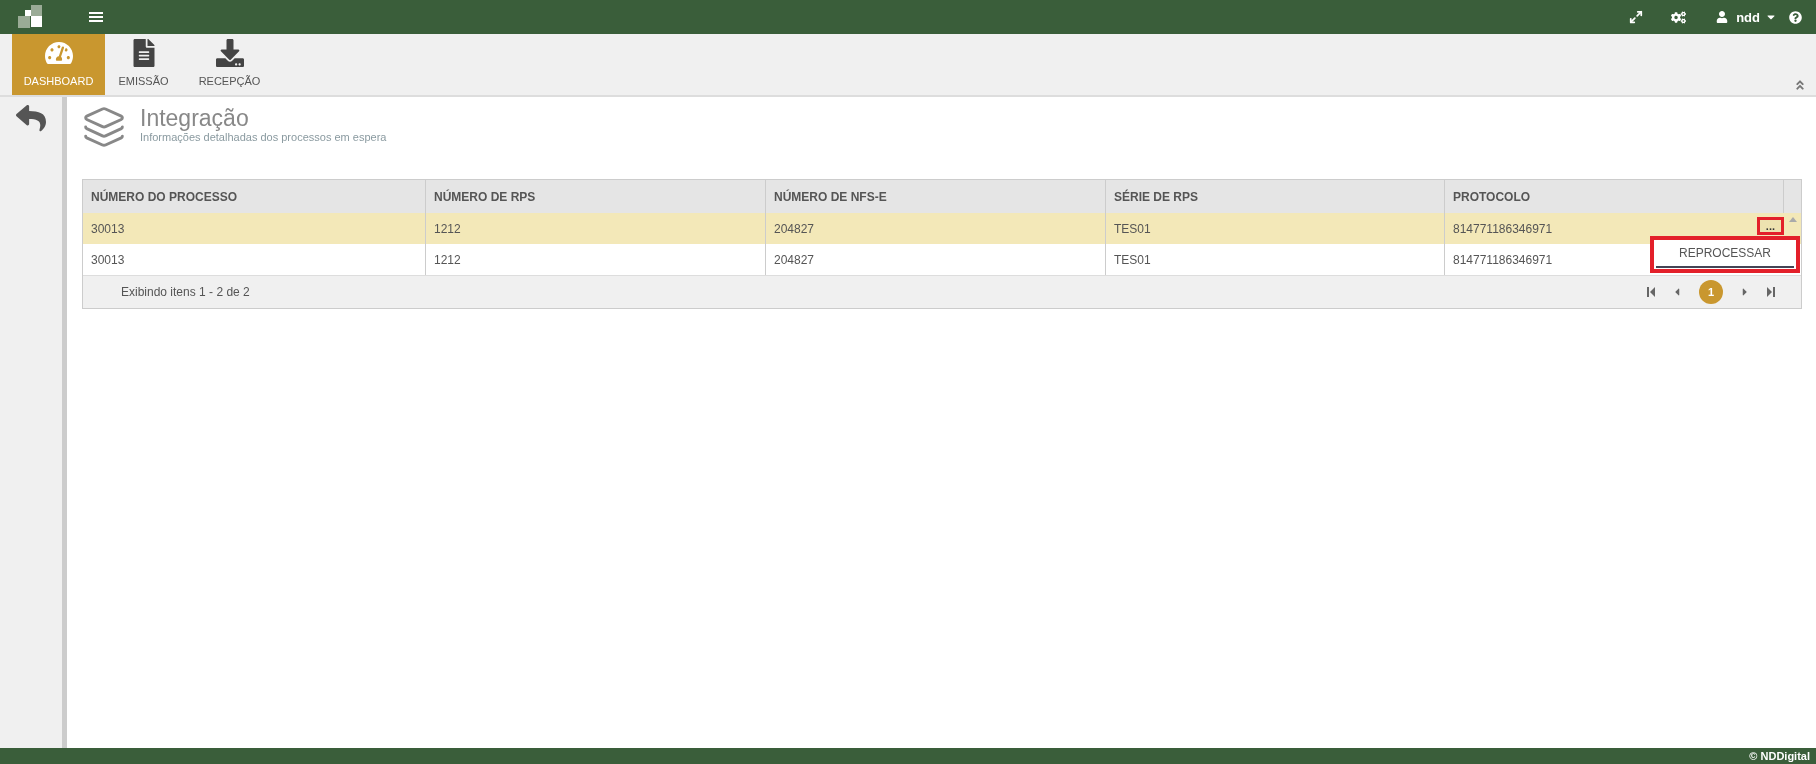  I want to click on last-page-icon, so click(1771, 292).